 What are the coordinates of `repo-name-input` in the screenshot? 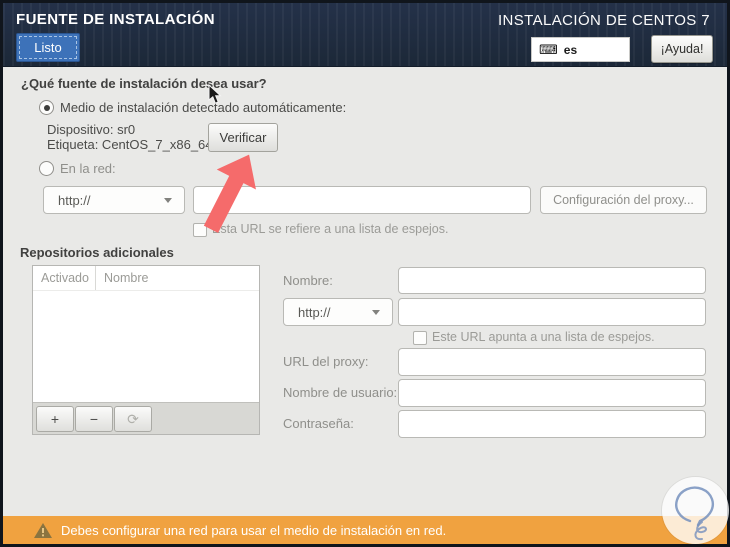 It's located at (552, 280).